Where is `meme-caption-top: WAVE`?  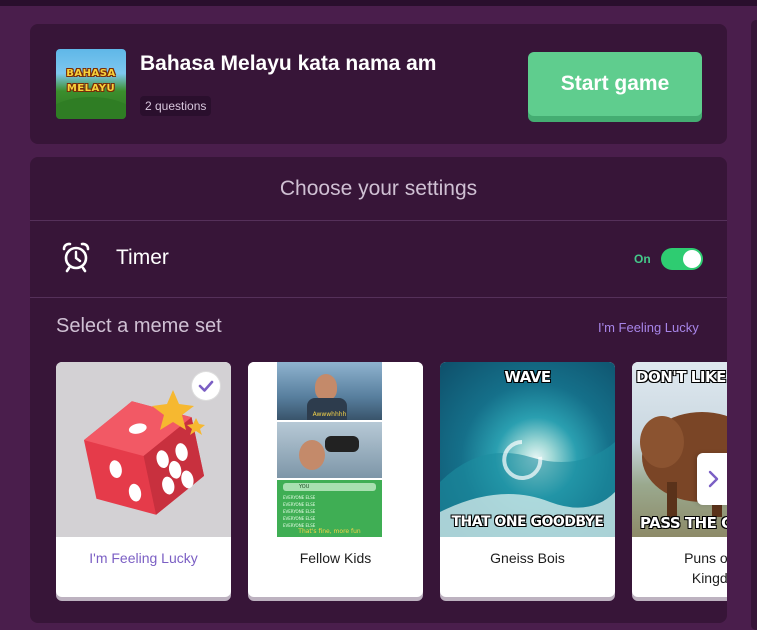
meme-caption-top: WAVE is located at coordinates (527, 377).